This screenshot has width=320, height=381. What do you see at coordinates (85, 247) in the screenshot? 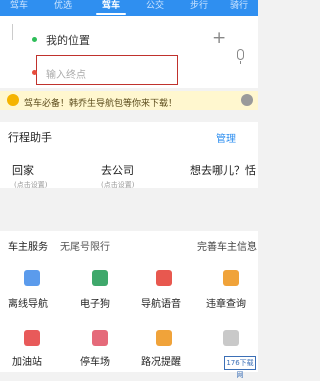
I see `plate-restriction-text: 无尾号限行` at bounding box center [85, 247].